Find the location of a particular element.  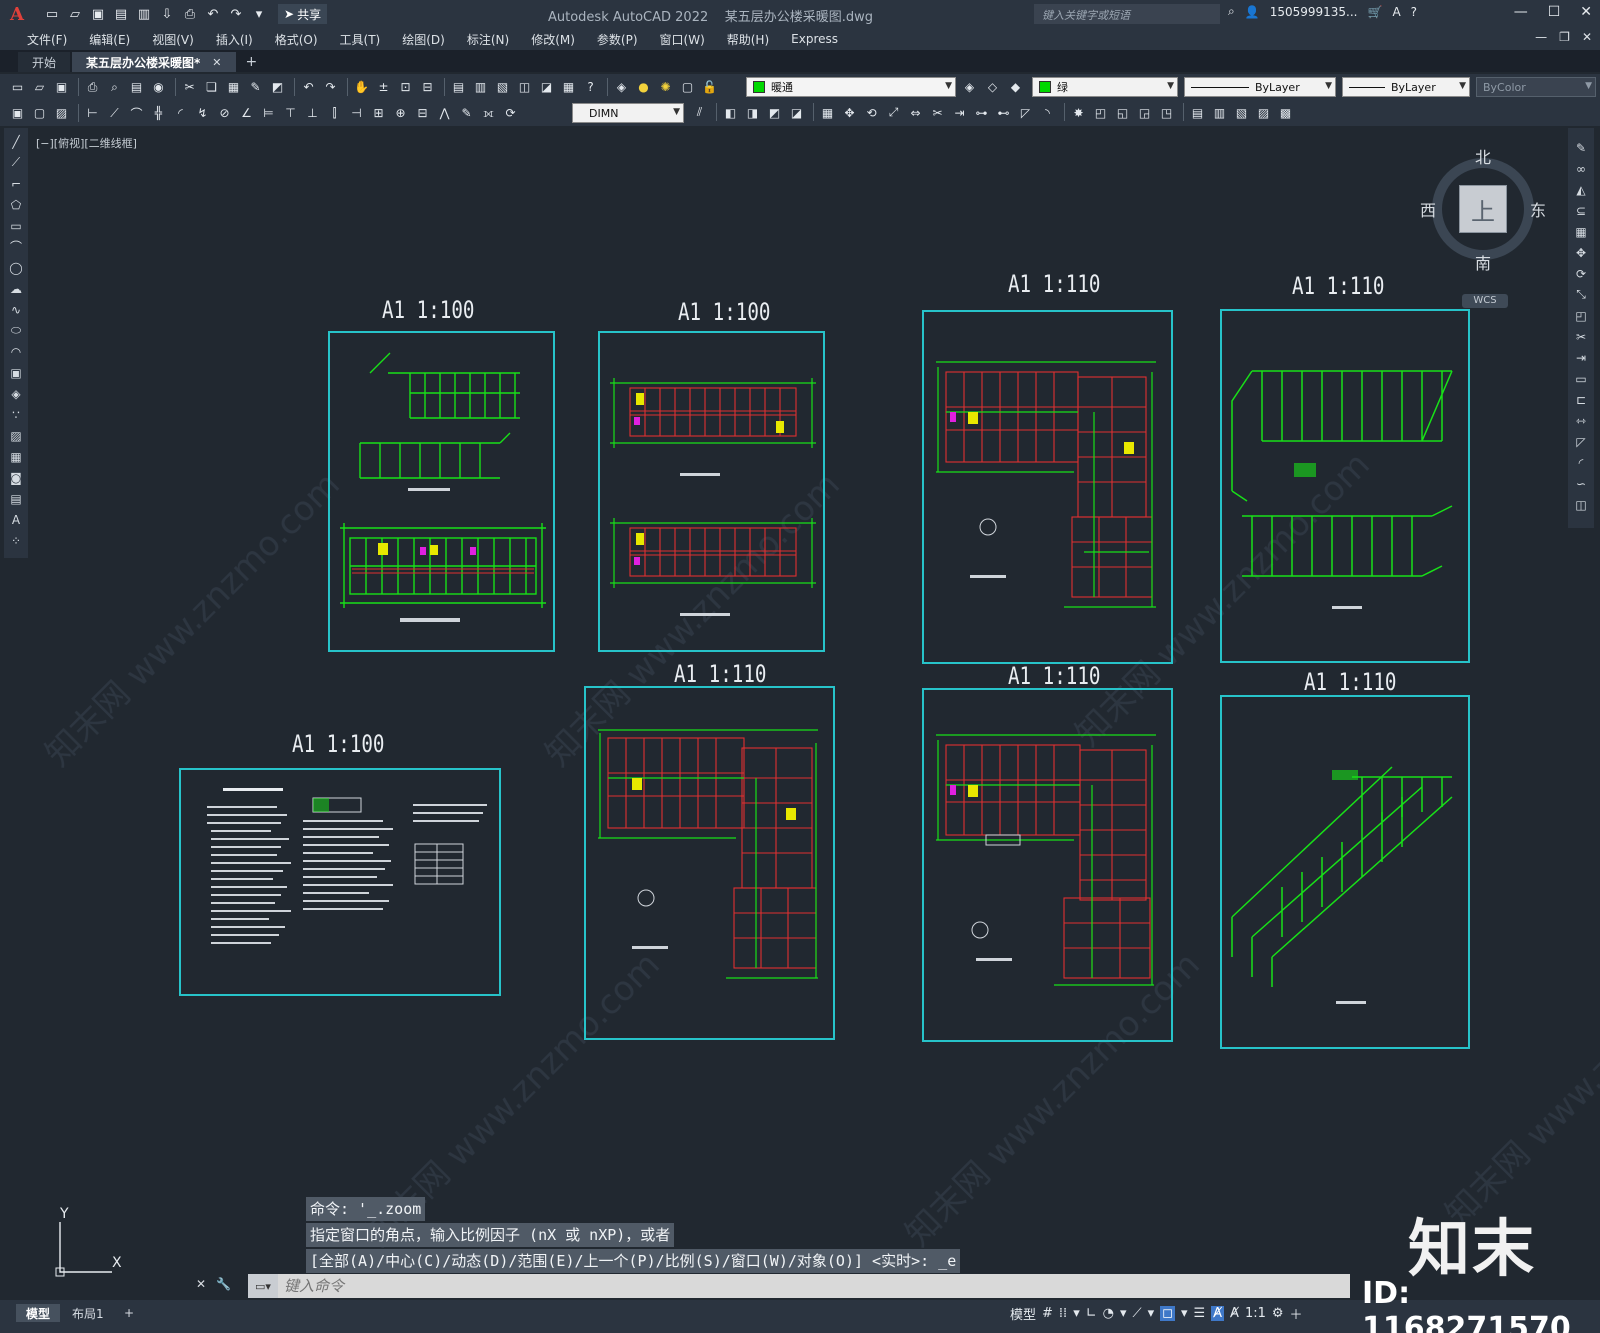

recent-commands-icon: ▭▾ is located at coordinates (263, 1286).